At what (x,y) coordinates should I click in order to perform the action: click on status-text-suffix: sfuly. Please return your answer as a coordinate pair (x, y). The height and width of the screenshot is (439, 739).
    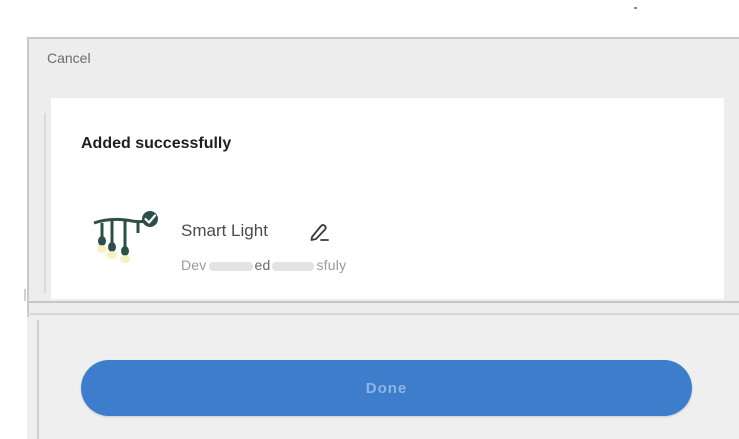
    Looking at the image, I should click on (331, 265).